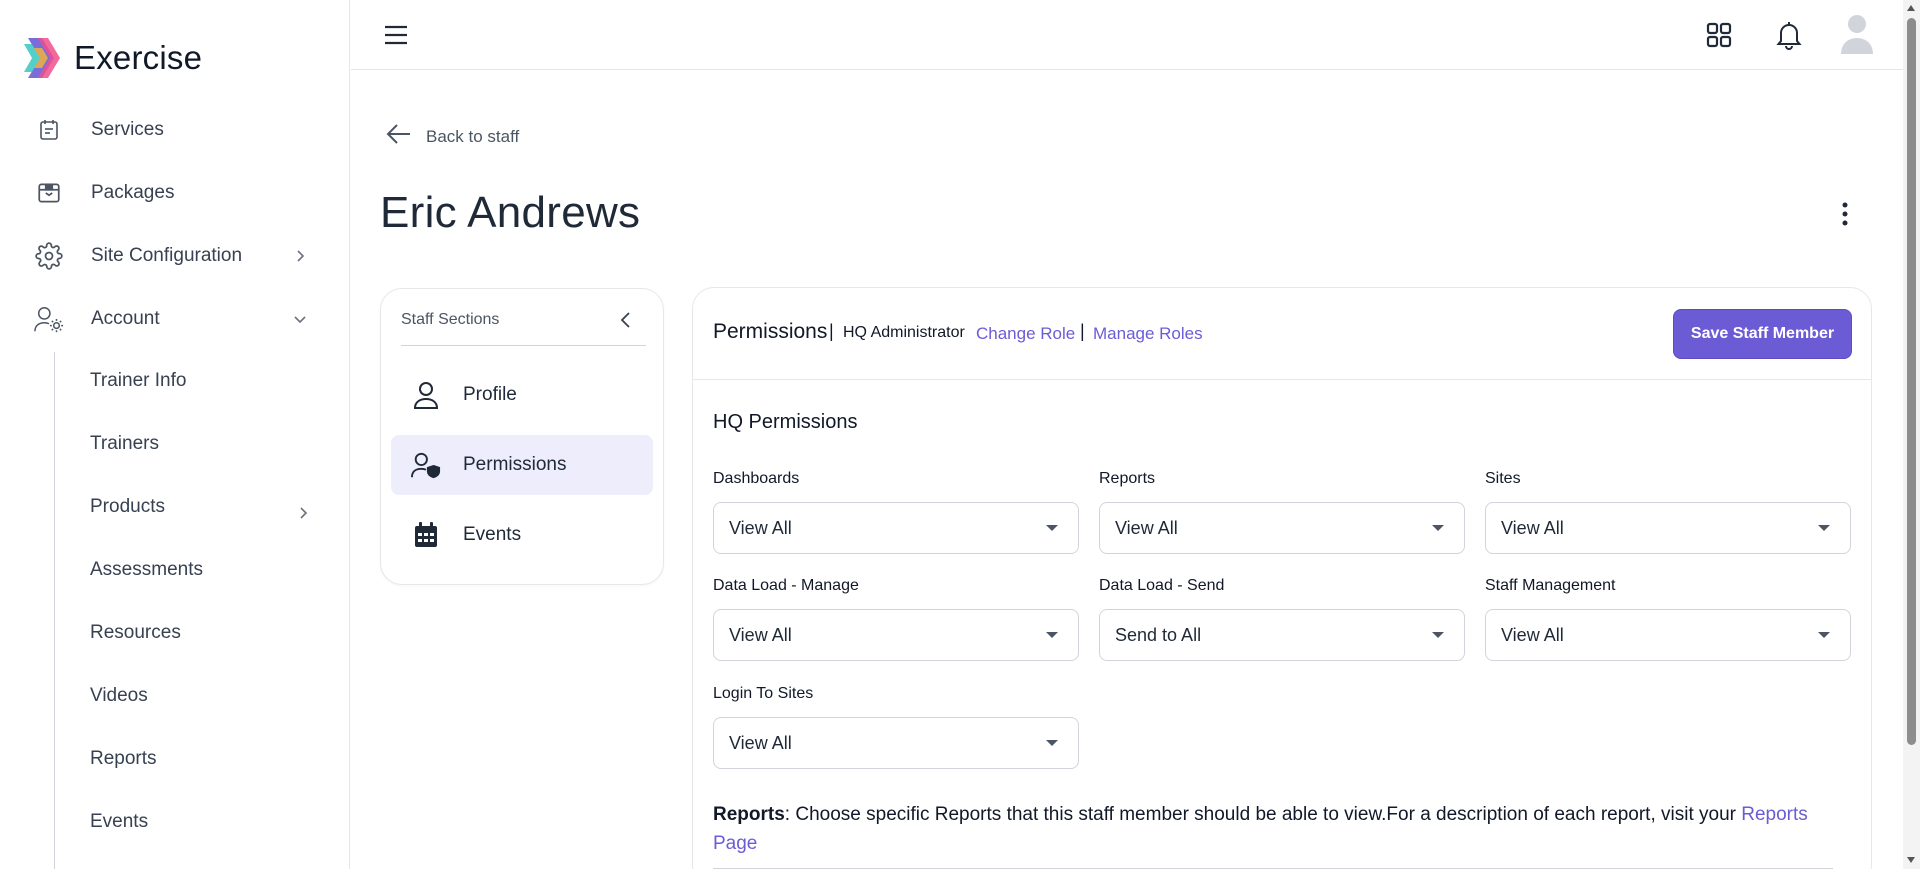  What do you see at coordinates (200, 507) in the screenshot?
I see `sidebar-subitem-products: Products` at bounding box center [200, 507].